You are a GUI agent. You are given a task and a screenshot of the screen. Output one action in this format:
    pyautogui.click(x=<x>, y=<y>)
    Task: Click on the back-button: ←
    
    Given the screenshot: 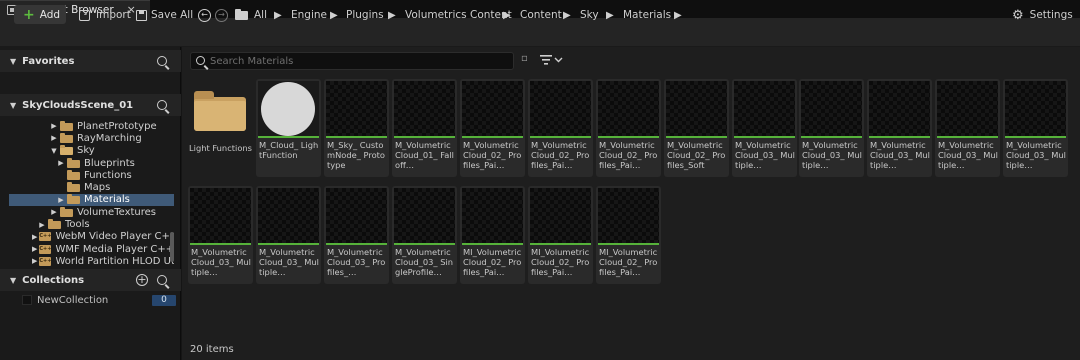 What is the action you would take?
    pyautogui.click(x=204, y=15)
    